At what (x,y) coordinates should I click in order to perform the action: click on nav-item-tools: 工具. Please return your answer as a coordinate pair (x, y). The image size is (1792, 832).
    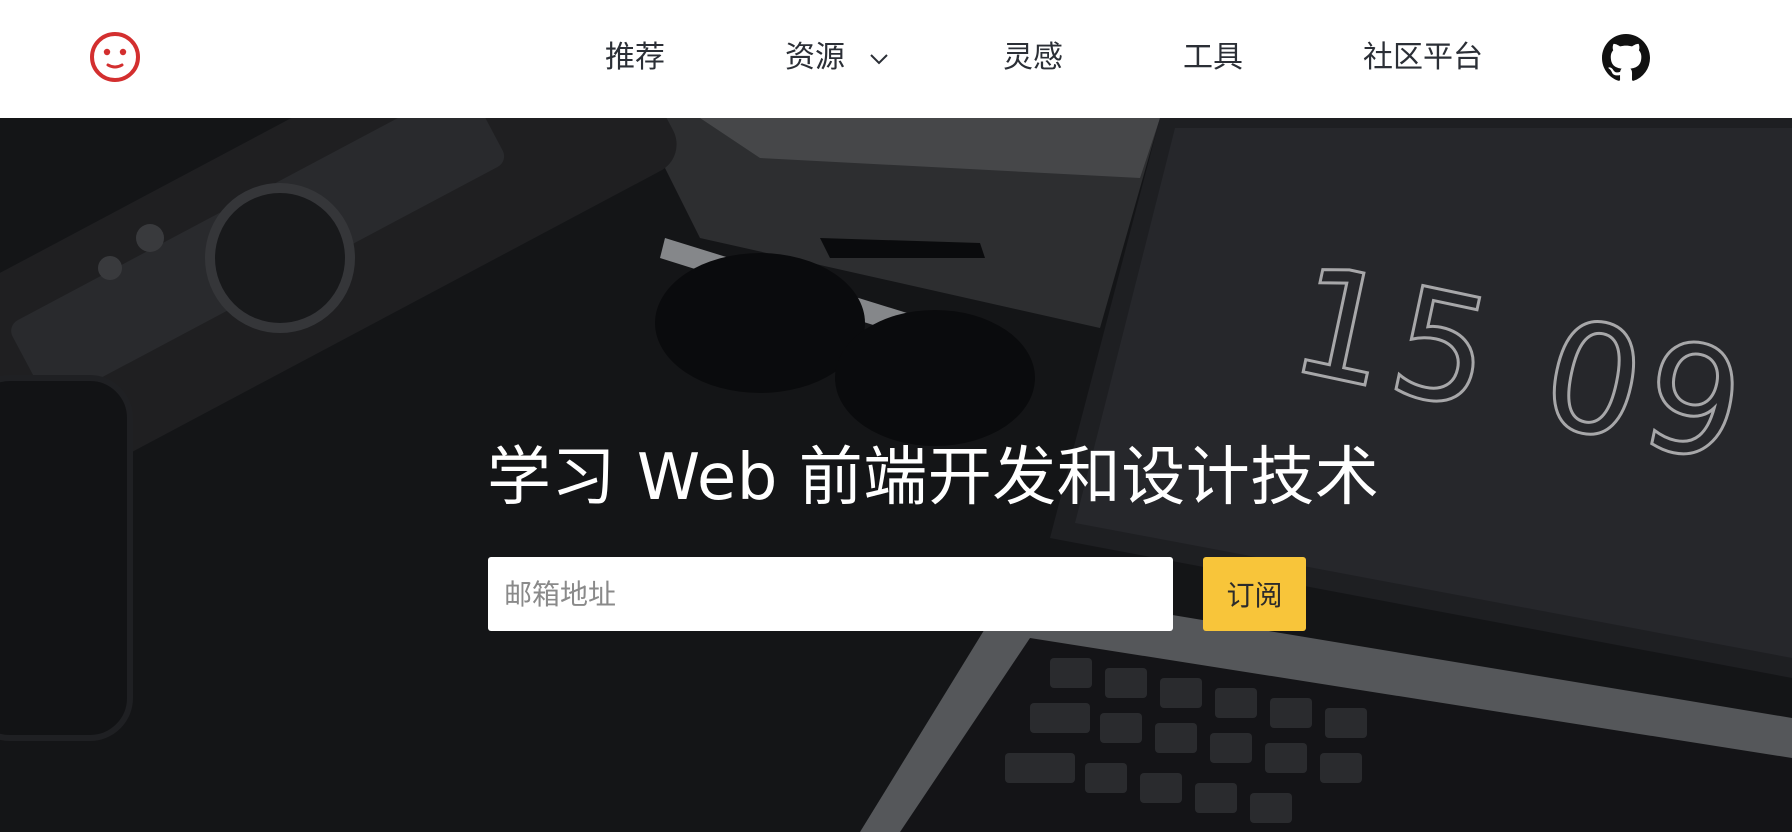
    Looking at the image, I should click on (1213, 58).